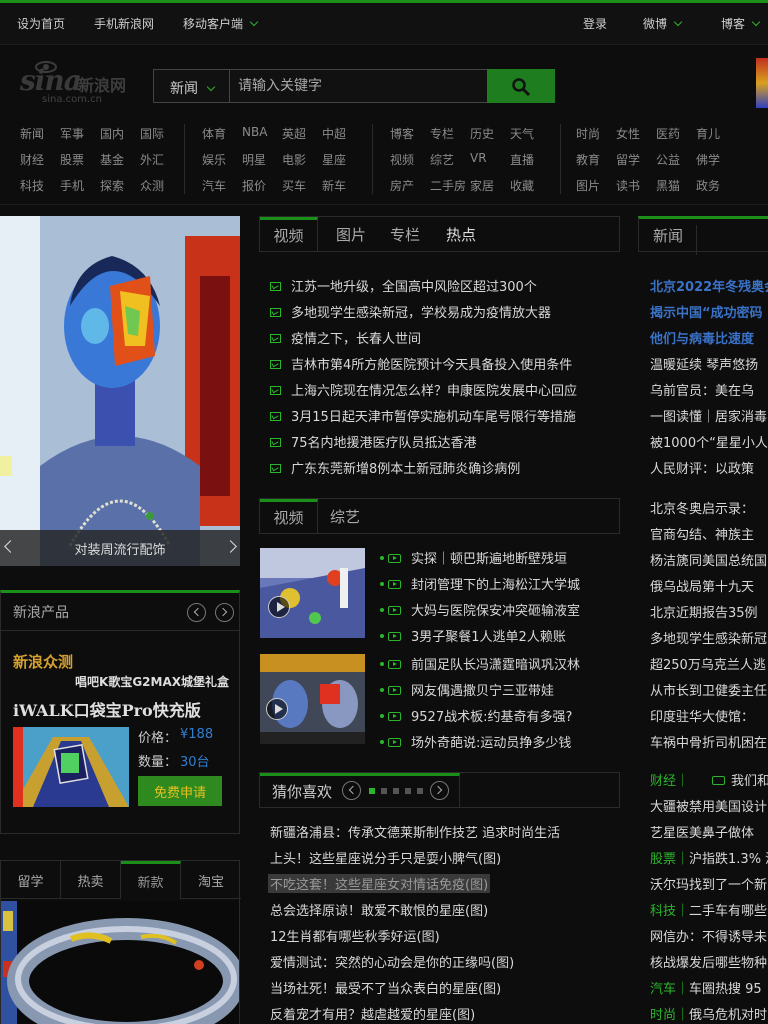 This screenshot has width=768, height=1024. Describe the element at coordinates (124, 23) in the screenshot. I see `mobile-sina-link: 手机新浪网` at that location.